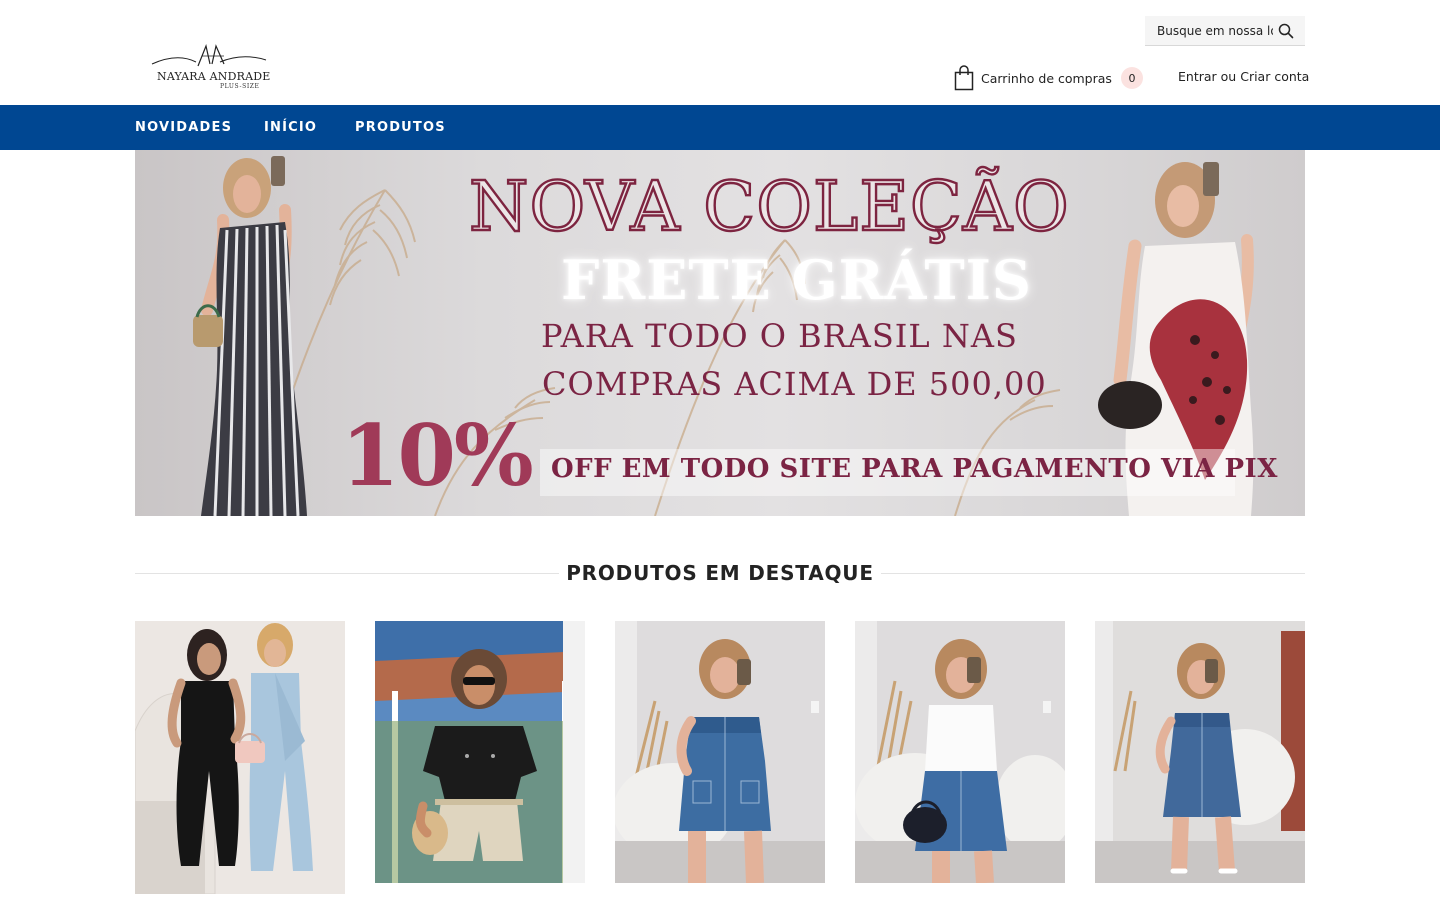  Describe the element at coordinates (769, 207) in the screenshot. I see `banner-headline: NOVA COLEÇÃO` at that location.